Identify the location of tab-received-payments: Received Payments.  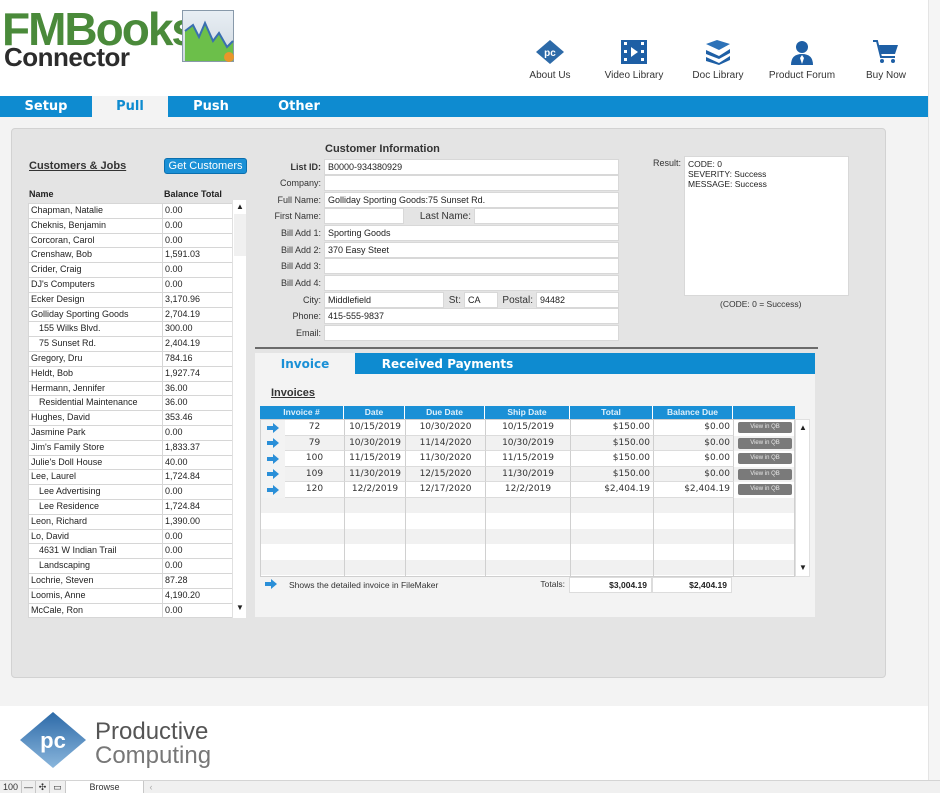
(447, 363).